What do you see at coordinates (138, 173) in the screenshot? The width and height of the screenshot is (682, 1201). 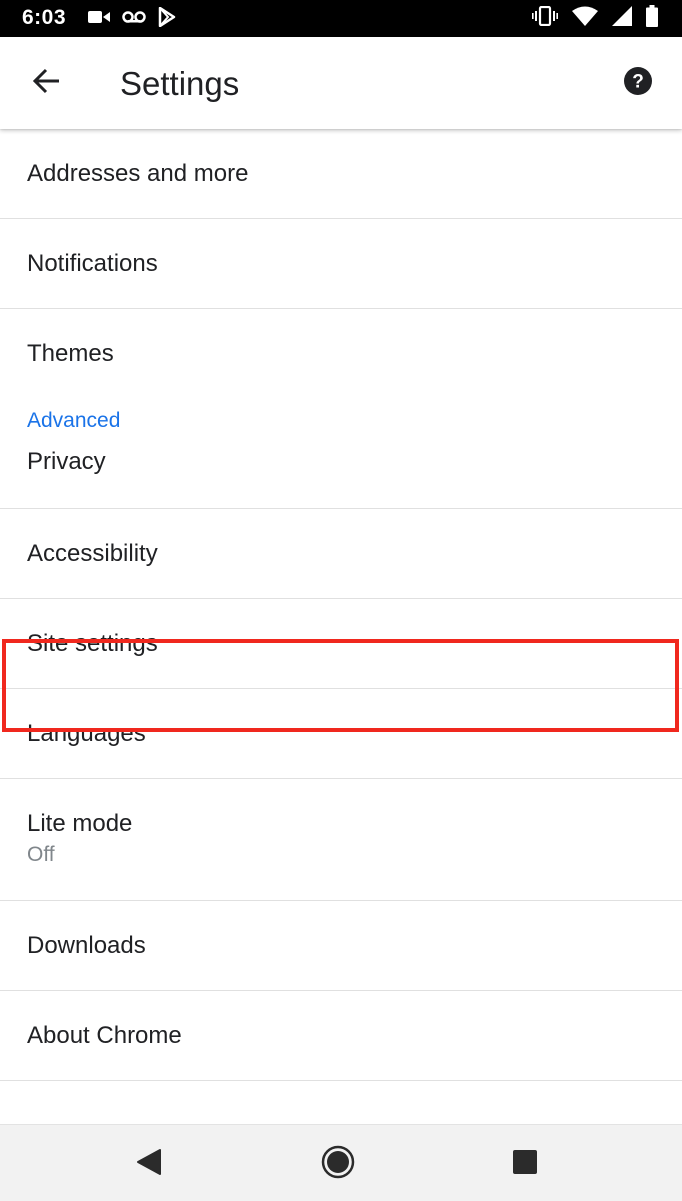 I see `settings-item-label: Addresses and more` at bounding box center [138, 173].